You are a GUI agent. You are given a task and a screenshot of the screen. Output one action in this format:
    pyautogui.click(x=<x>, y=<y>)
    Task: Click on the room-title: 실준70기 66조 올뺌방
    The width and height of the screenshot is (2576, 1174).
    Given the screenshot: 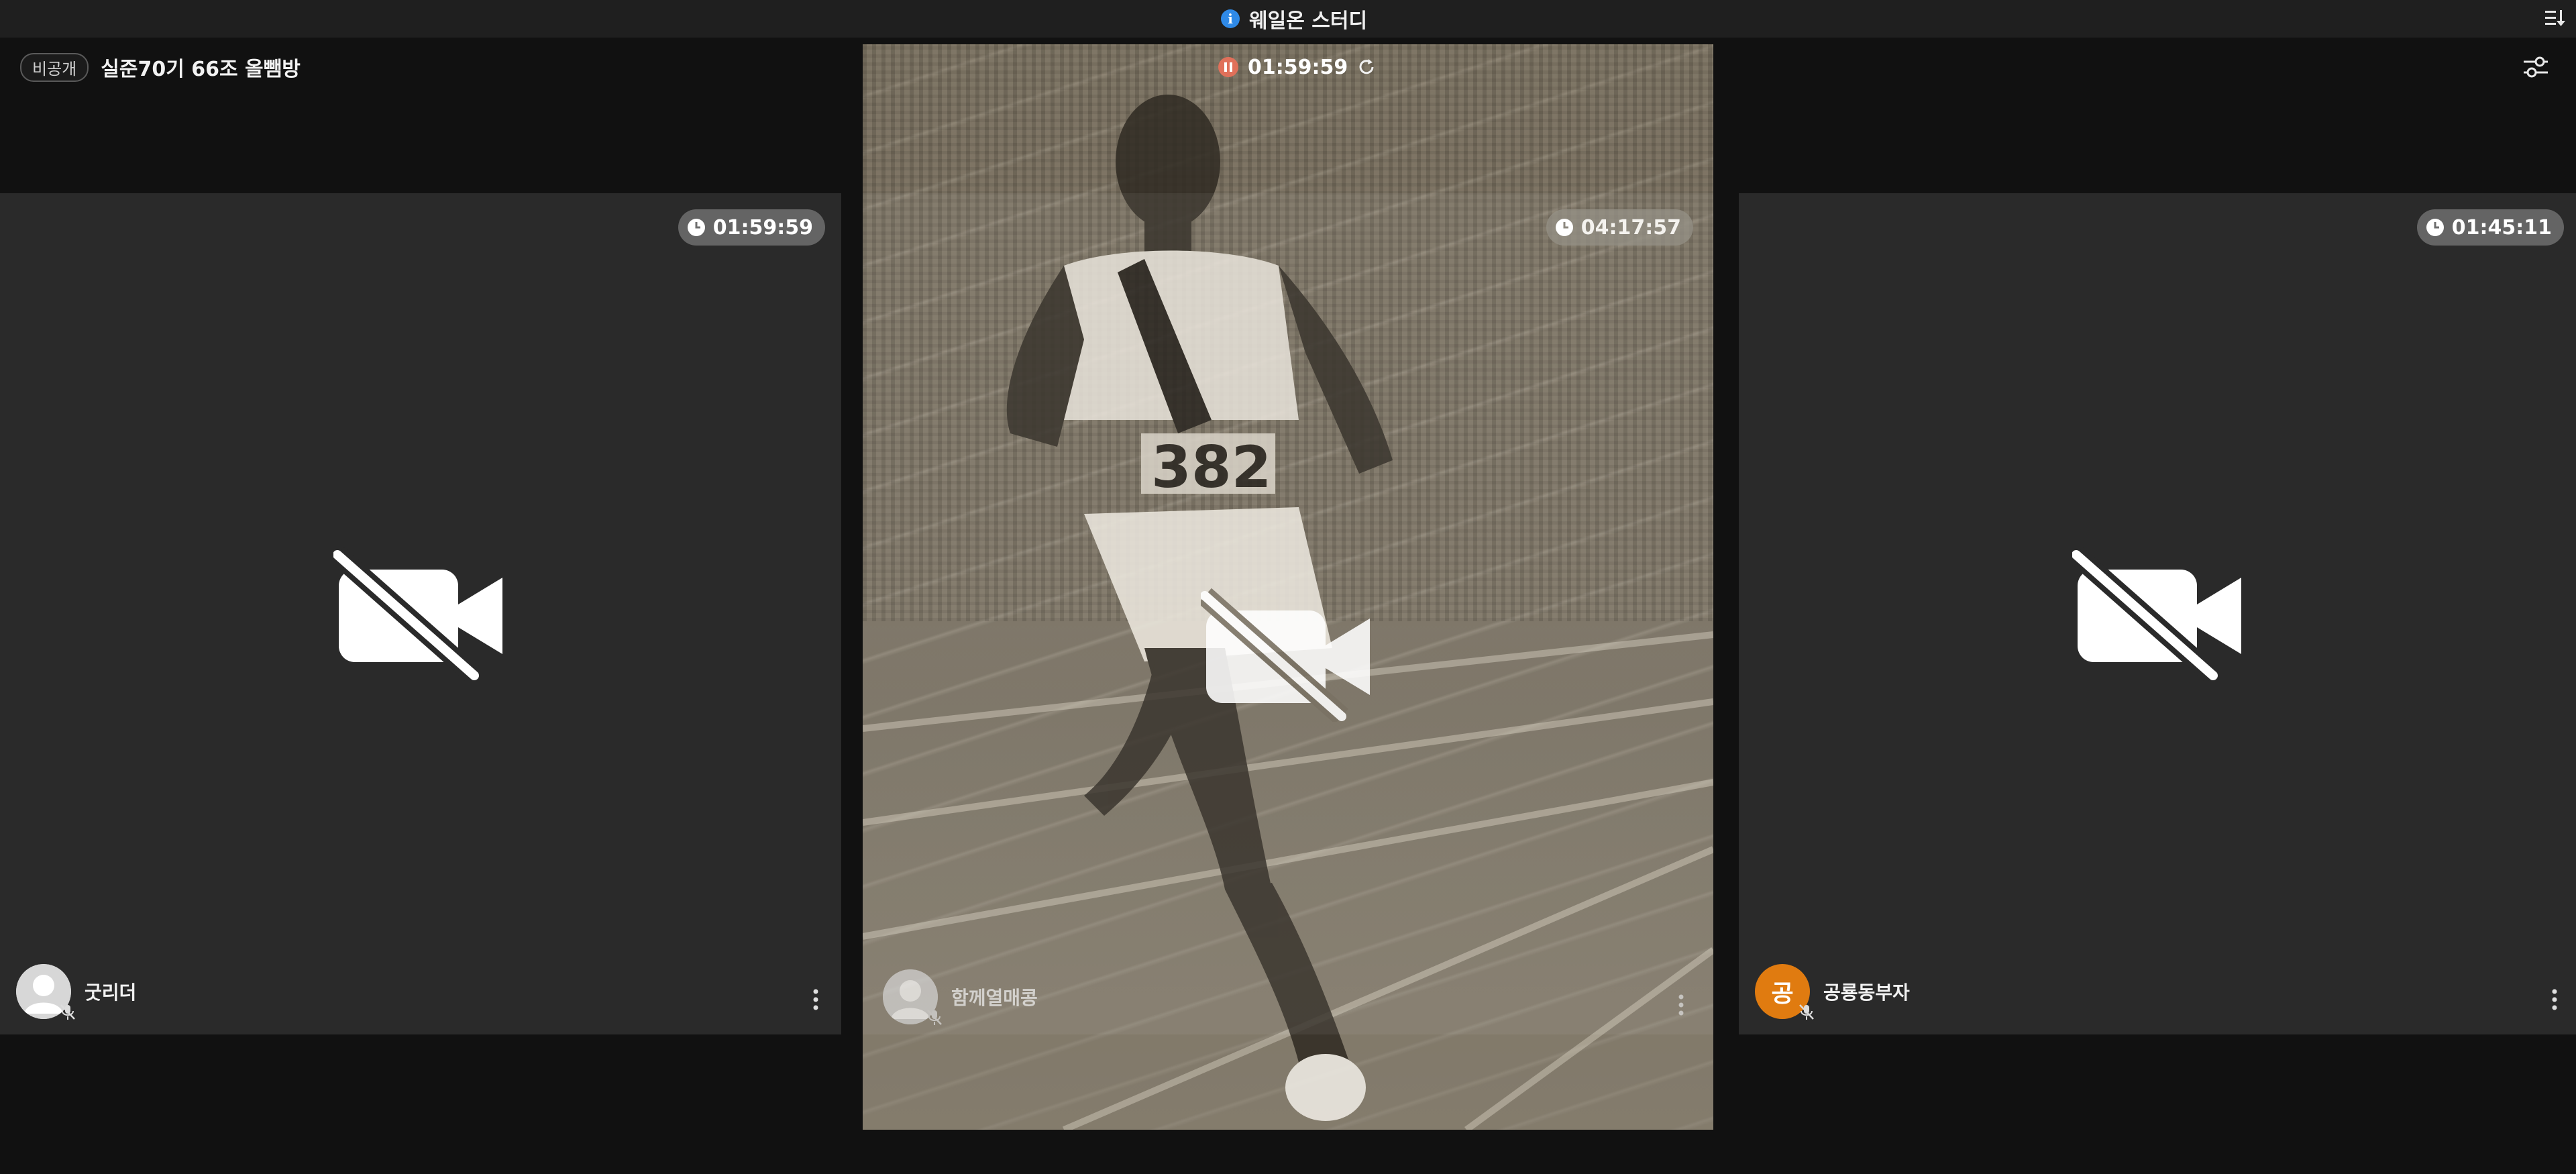 What is the action you would take?
    pyautogui.click(x=201, y=69)
    